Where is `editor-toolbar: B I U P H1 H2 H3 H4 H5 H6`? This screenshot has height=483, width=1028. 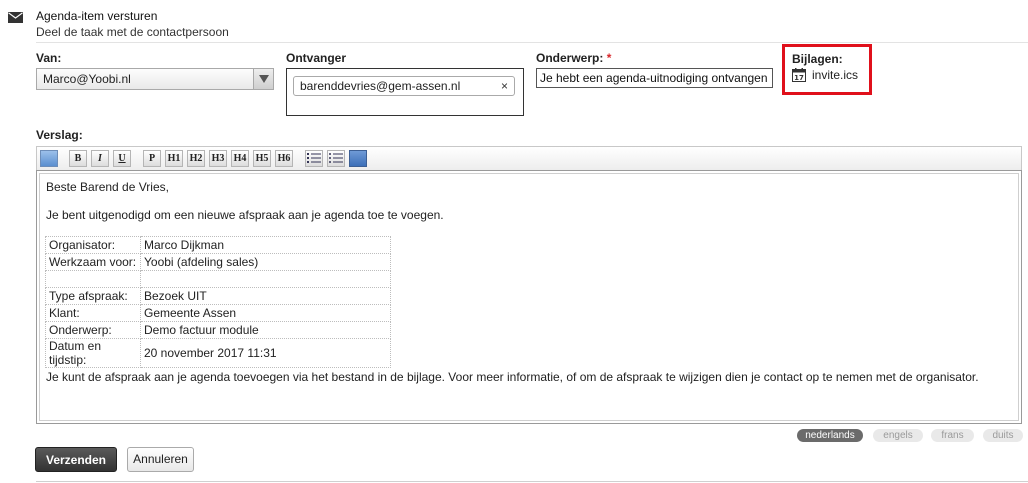
editor-toolbar: B I U P H1 H2 H3 H4 H5 H6 is located at coordinates (529, 158).